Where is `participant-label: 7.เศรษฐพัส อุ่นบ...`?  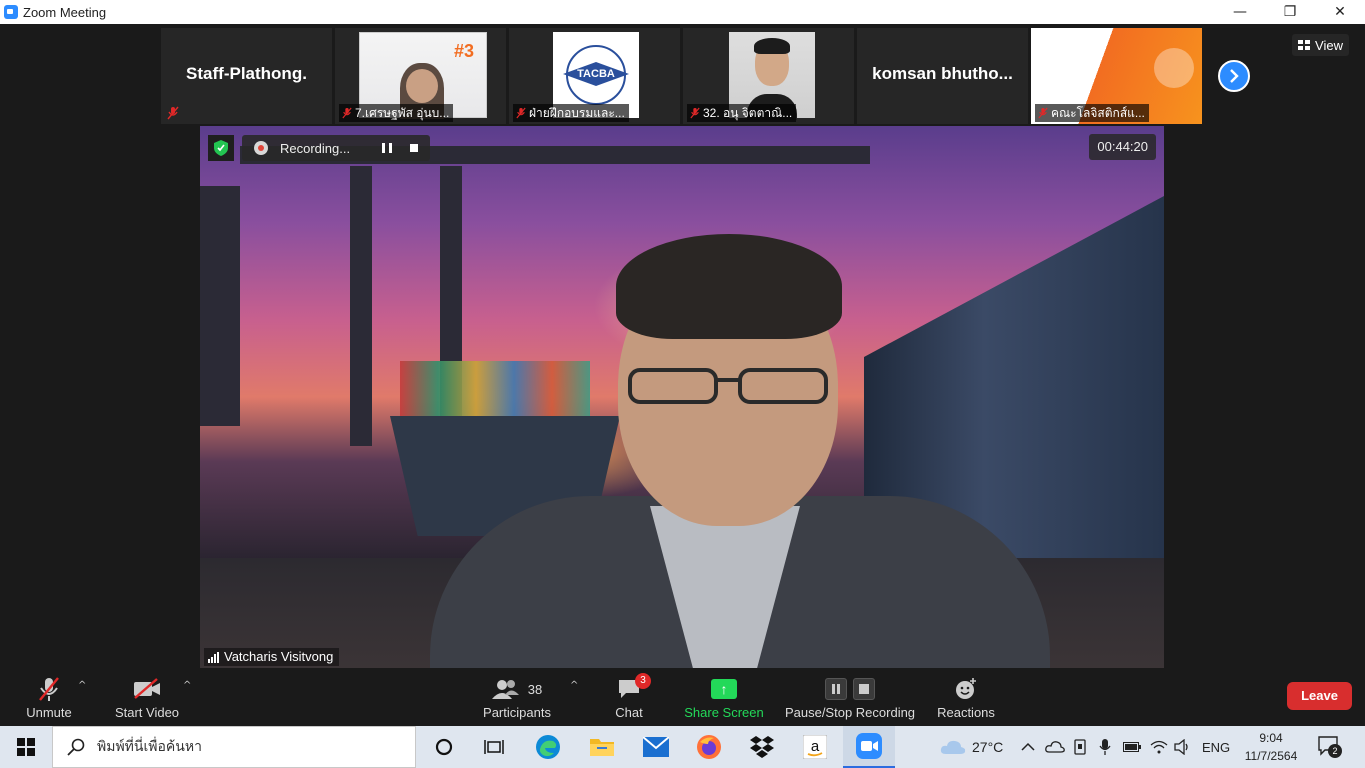
participant-label: 7.เศรษฐพัส อุ่นบ... is located at coordinates (396, 113).